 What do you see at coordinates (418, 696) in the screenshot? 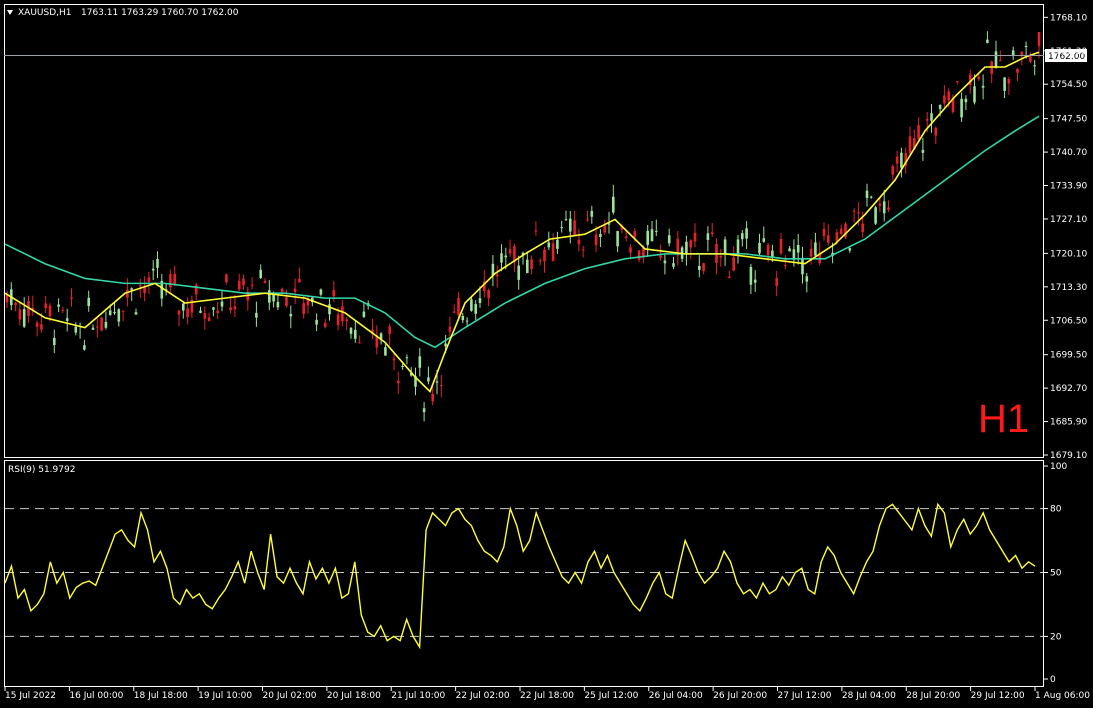
I see `time-tick-label: 21 Jul 10:00` at bounding box center [418, 696].